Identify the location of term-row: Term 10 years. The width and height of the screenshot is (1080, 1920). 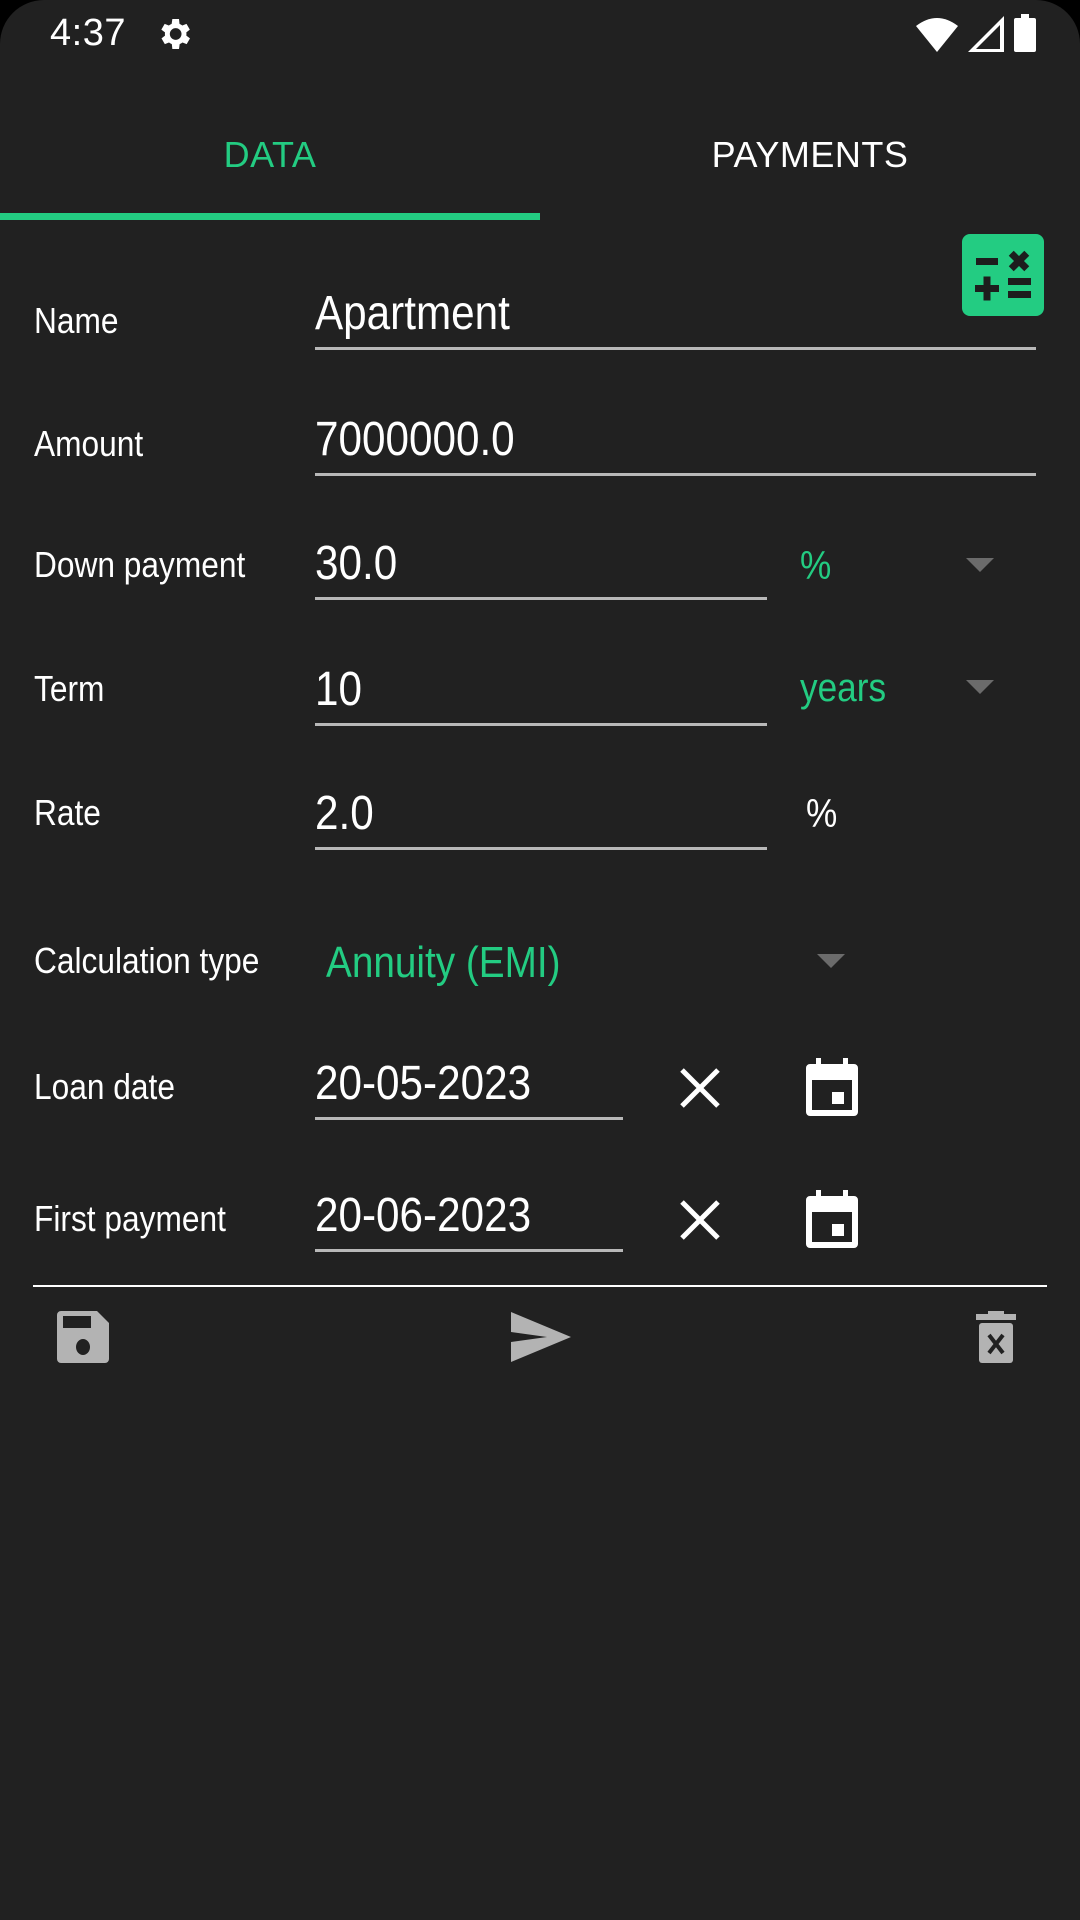
(540, 696).